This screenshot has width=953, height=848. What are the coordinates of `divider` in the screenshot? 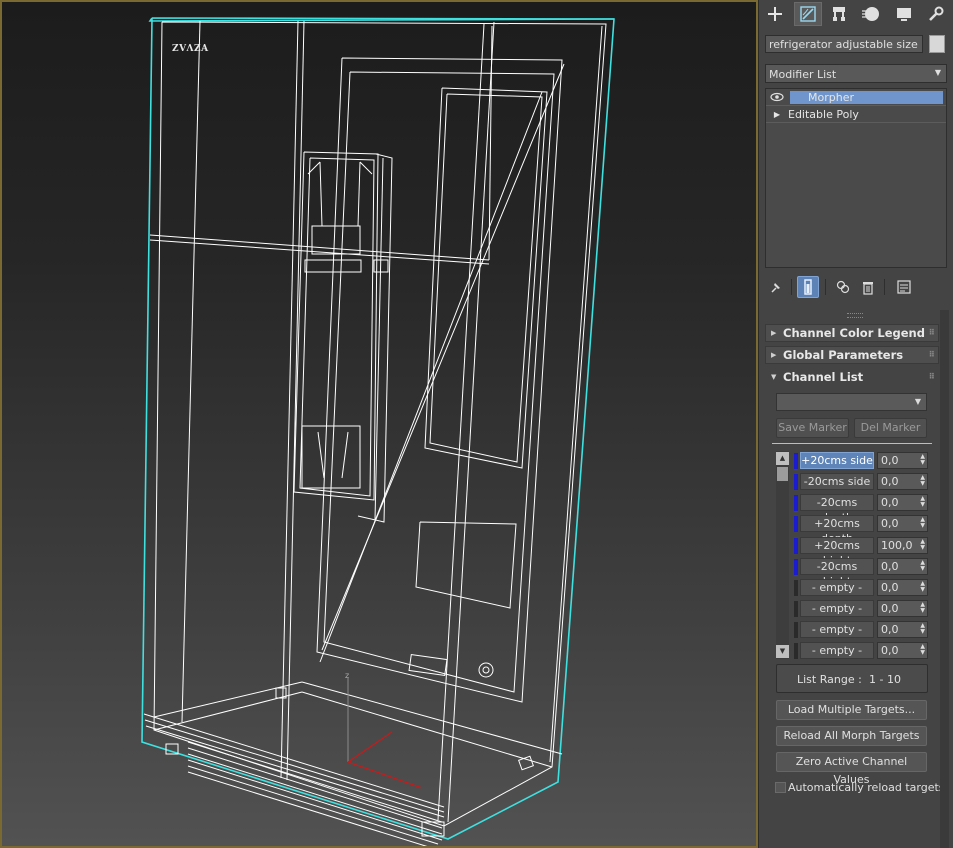 It's located at (852, 443).